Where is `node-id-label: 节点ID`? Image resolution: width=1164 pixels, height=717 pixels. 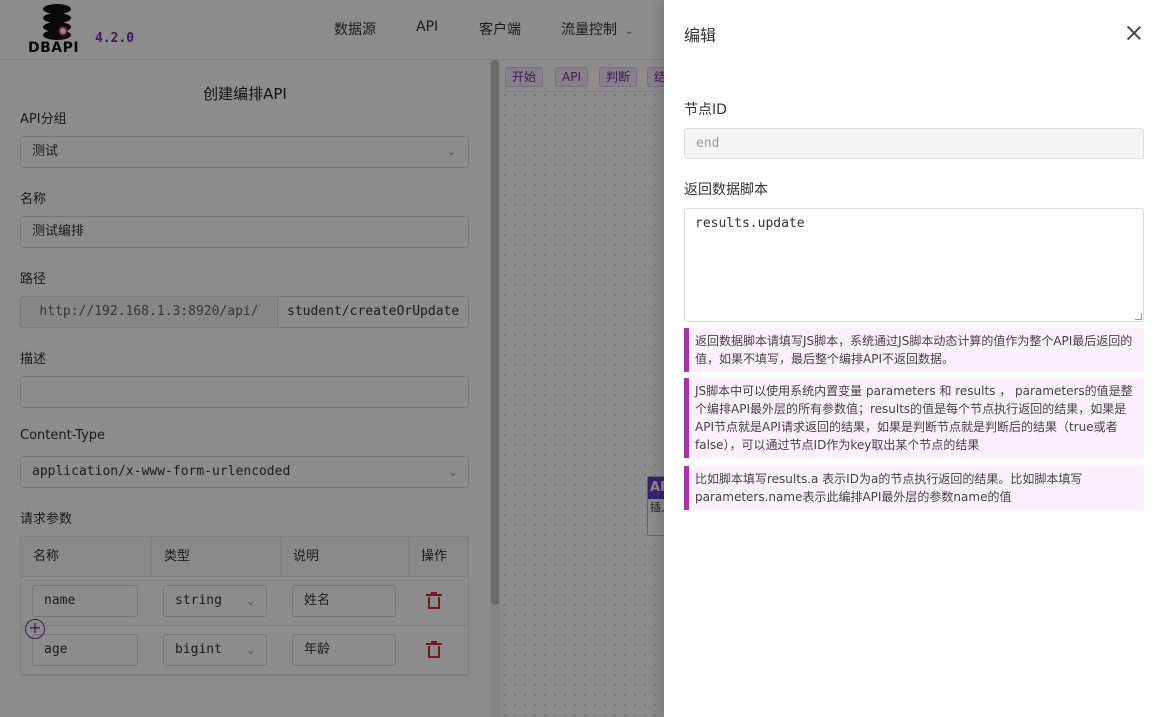 node-id-label: 节点ID is located at coordinates (705, 110).